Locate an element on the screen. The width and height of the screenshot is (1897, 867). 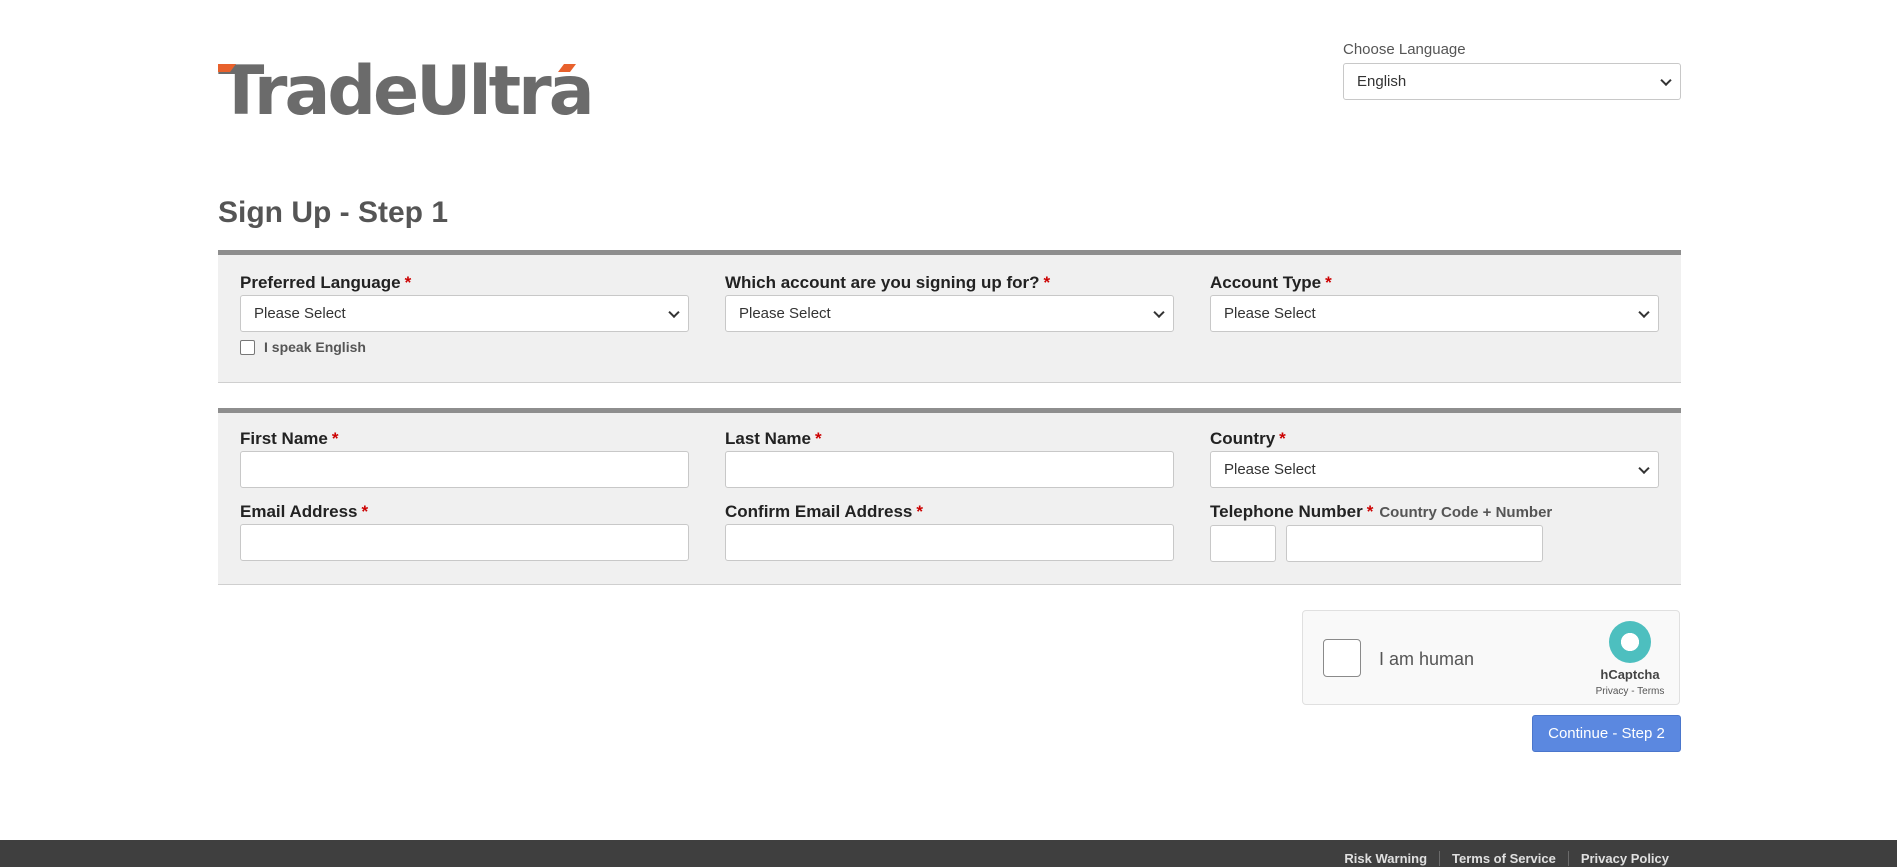
first-name-input is located at coordinates (464, 469).